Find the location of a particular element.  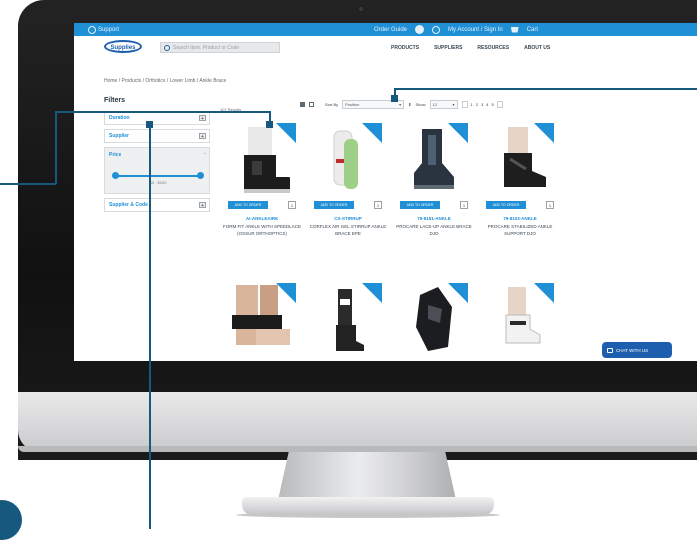

expand-supplier-button: + is located at coordinates (202, 136).